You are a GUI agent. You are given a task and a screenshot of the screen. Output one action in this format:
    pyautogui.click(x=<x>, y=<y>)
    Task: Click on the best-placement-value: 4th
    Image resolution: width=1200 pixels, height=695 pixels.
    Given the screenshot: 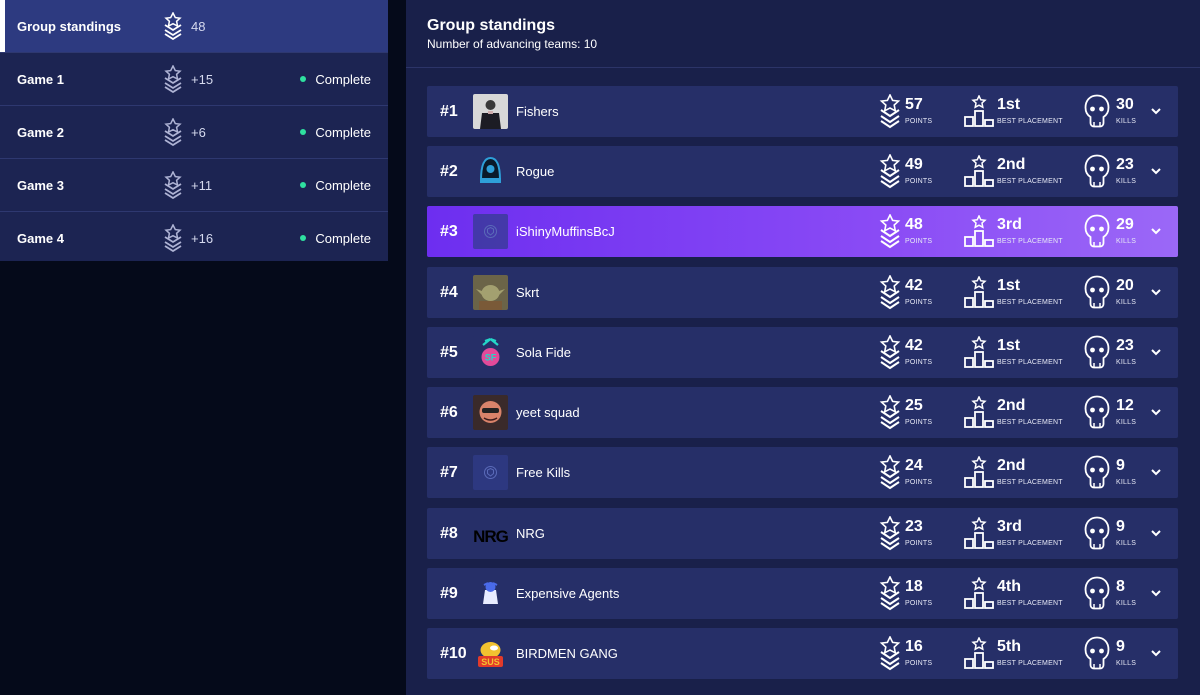 What is the action you would take?
    pyautogui.click(x=1009, y=586)
    